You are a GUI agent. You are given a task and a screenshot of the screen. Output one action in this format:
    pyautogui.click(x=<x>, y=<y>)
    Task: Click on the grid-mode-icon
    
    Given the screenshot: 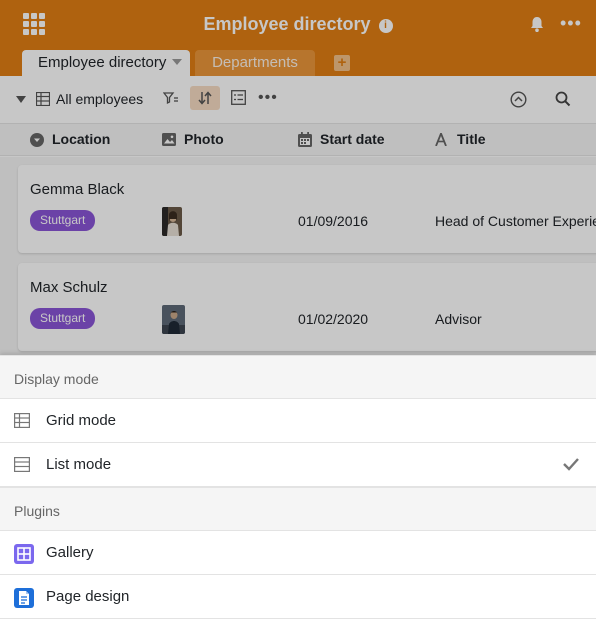 What is the action you would take?
    pyautogui.click(x=22, y=420)
    